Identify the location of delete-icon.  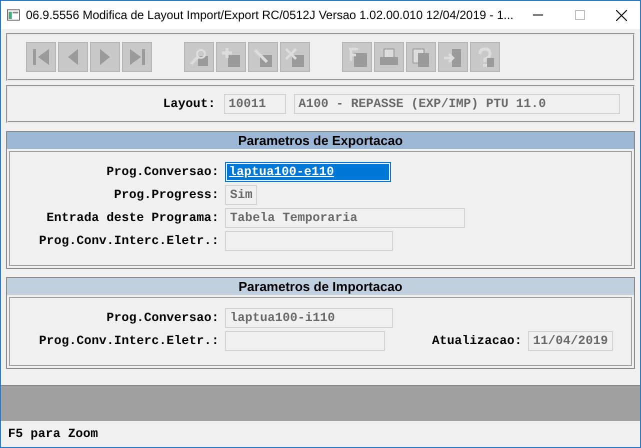
(295, 57).